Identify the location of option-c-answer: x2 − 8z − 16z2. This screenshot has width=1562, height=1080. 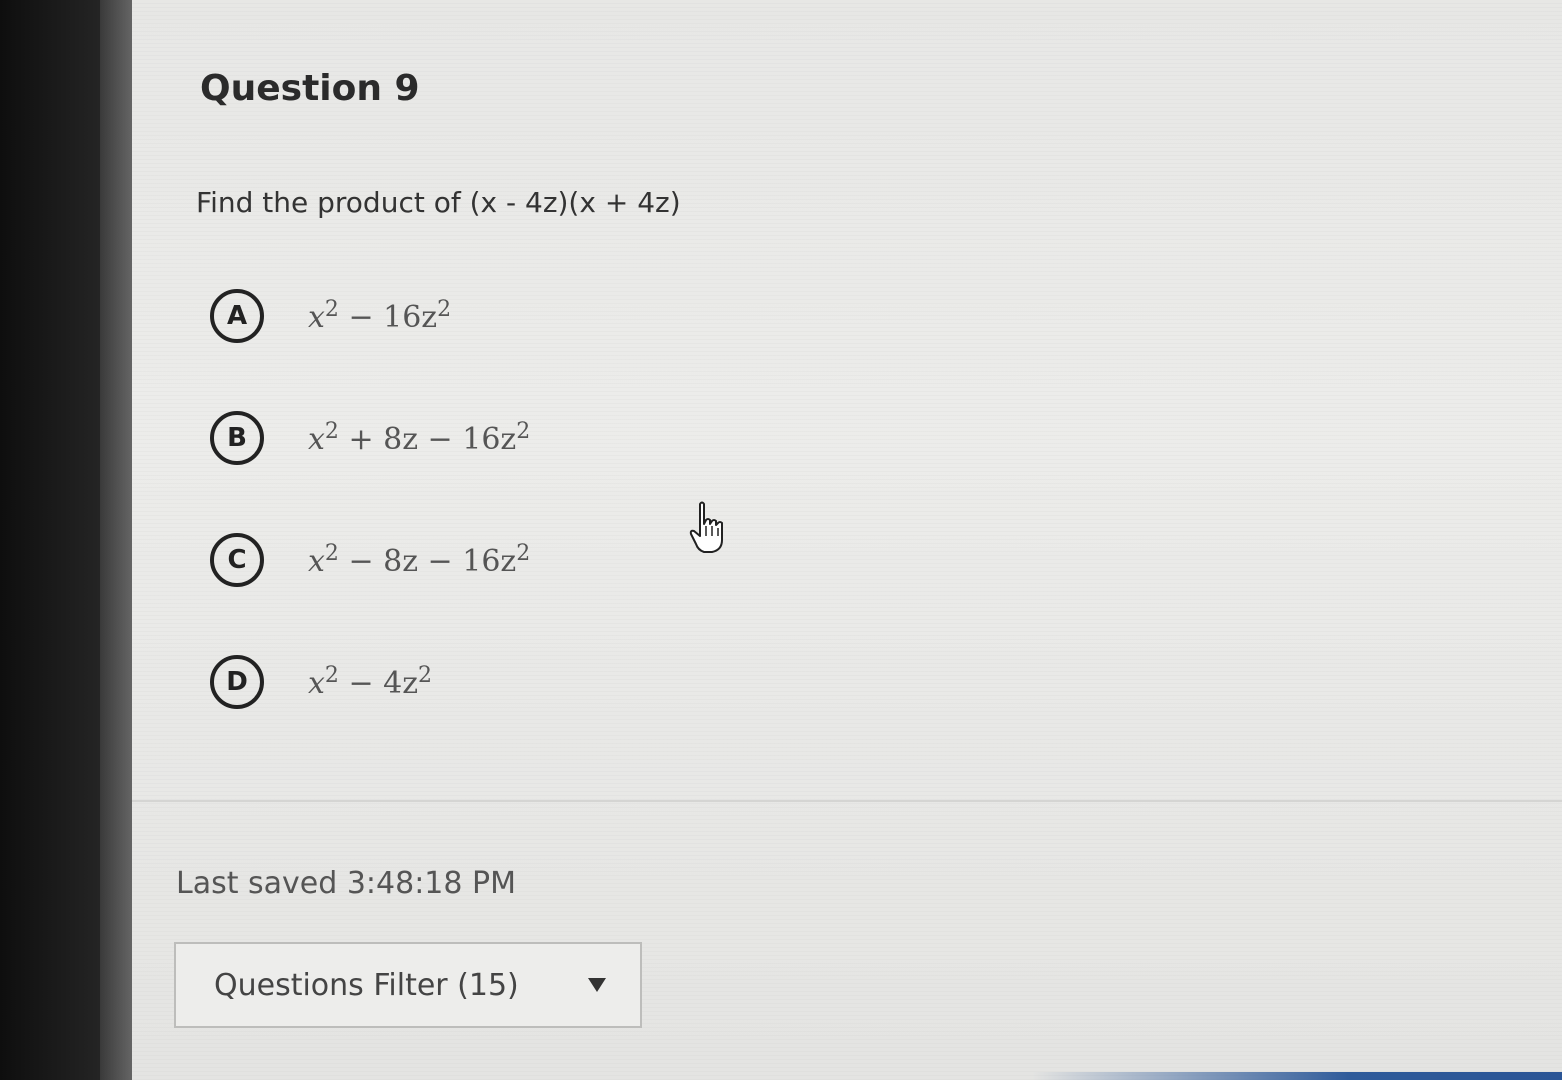
(419, 560).